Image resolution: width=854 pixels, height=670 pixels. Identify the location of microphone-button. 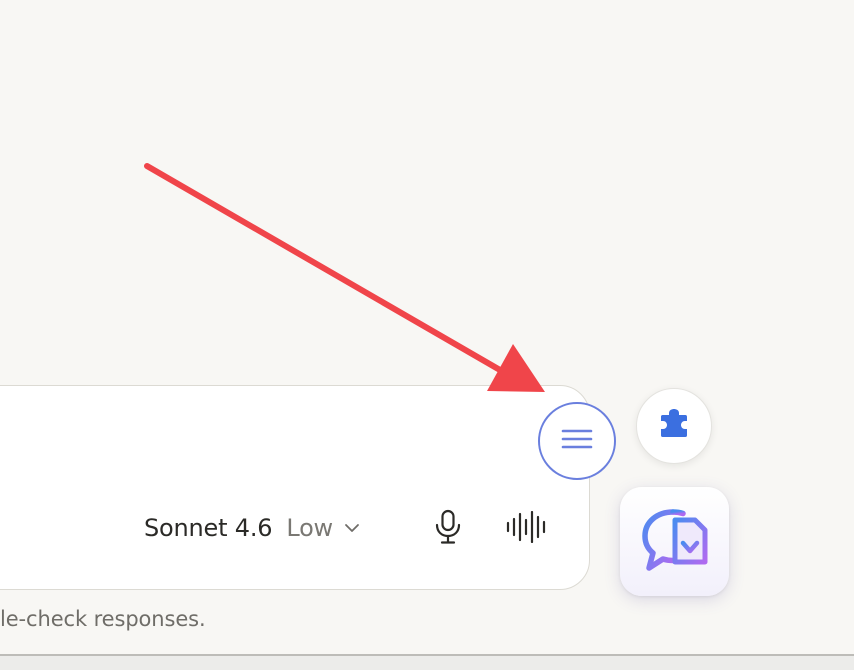
(448, 529).